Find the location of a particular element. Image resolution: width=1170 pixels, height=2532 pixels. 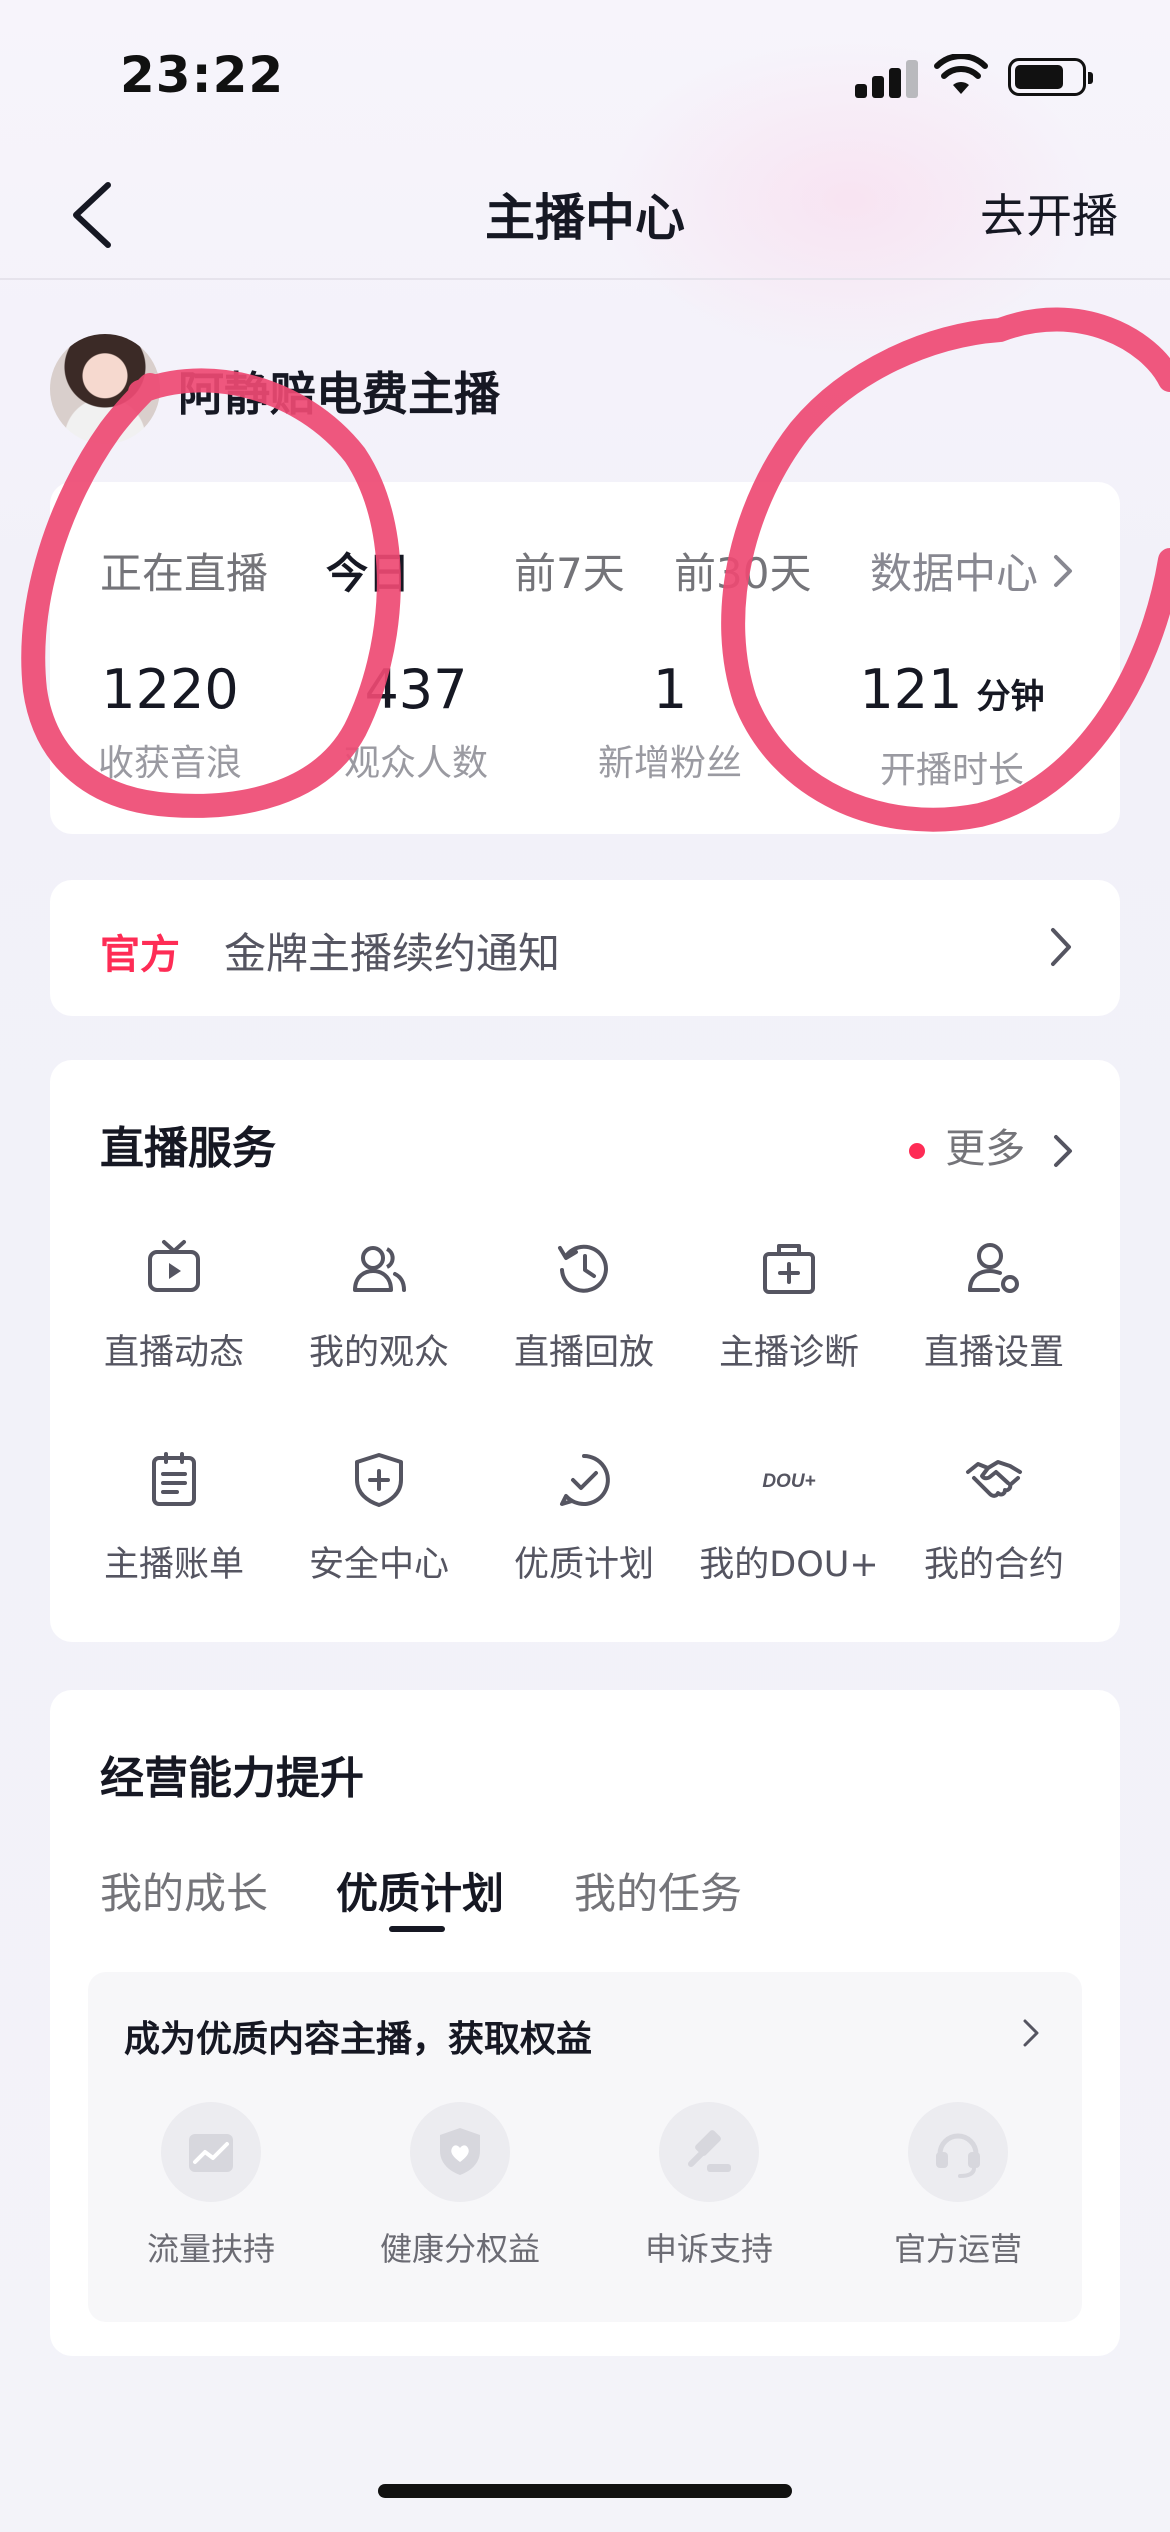

service-live-dynamics: 直播动态 is located at coordinates (174, 1306).